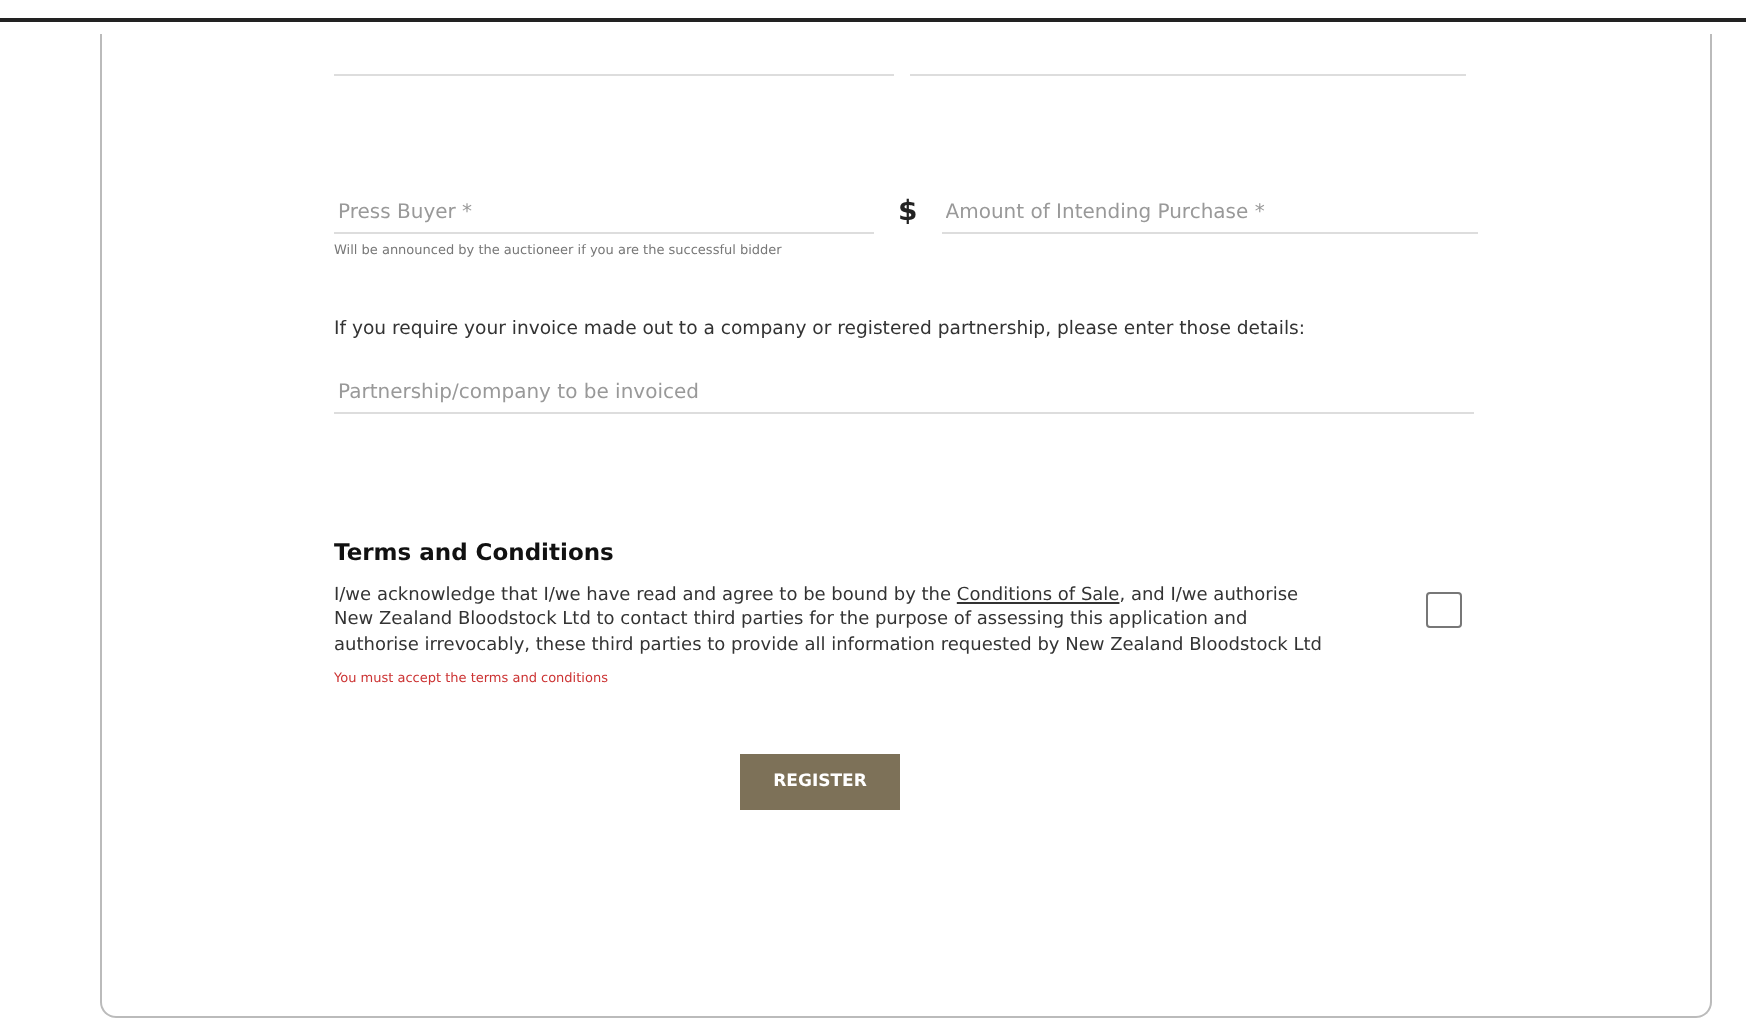 The image size is (1746, 1024). I want to click on accept-checkbox, so click(1444, 610).